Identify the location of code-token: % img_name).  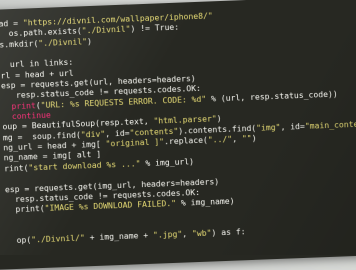
(205, 202).